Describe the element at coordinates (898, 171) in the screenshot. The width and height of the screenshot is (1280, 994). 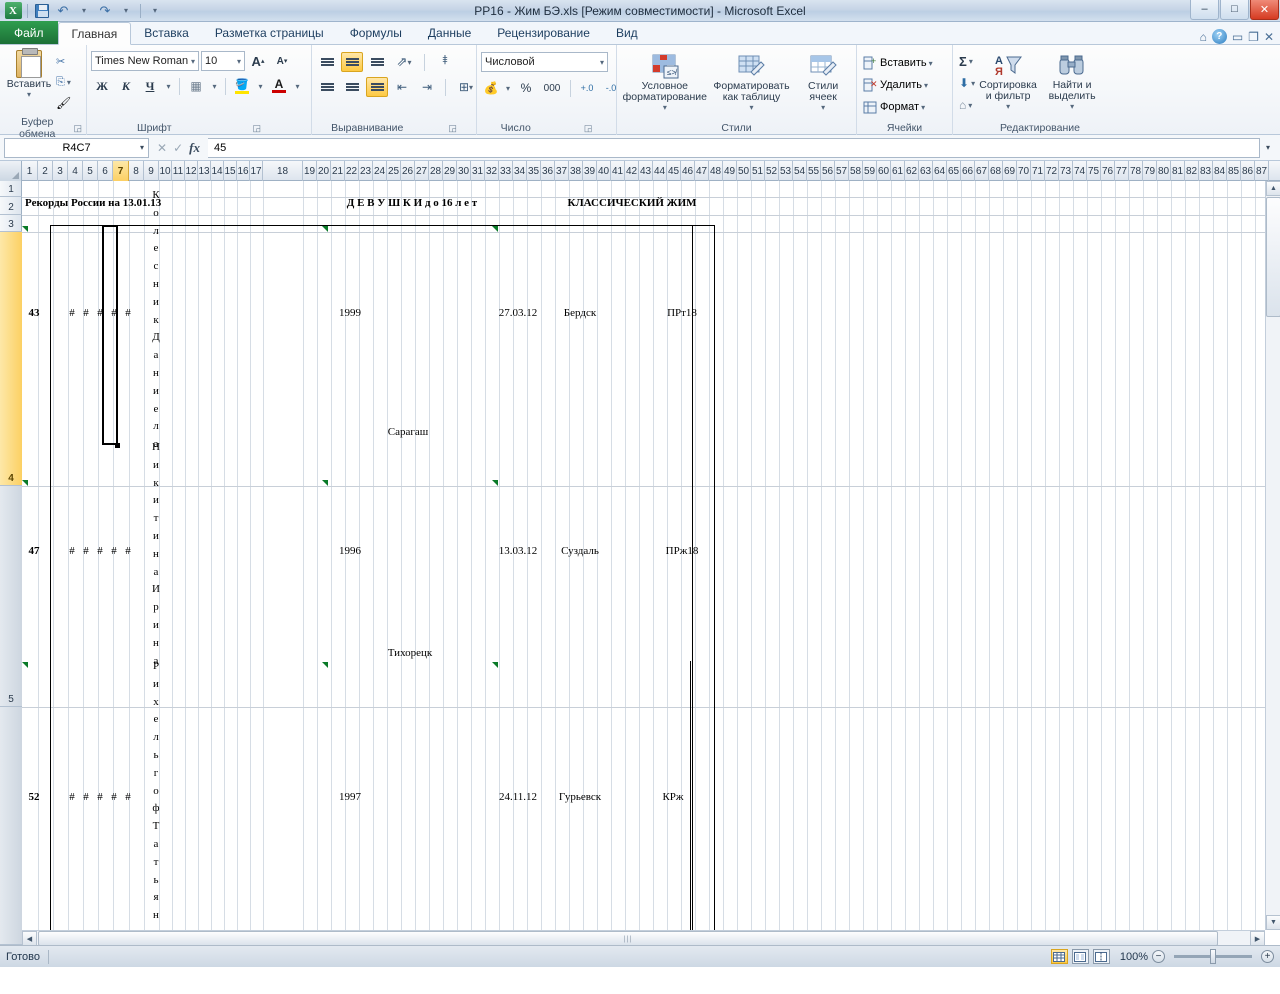
I see `column-header-61: 61` at that location.